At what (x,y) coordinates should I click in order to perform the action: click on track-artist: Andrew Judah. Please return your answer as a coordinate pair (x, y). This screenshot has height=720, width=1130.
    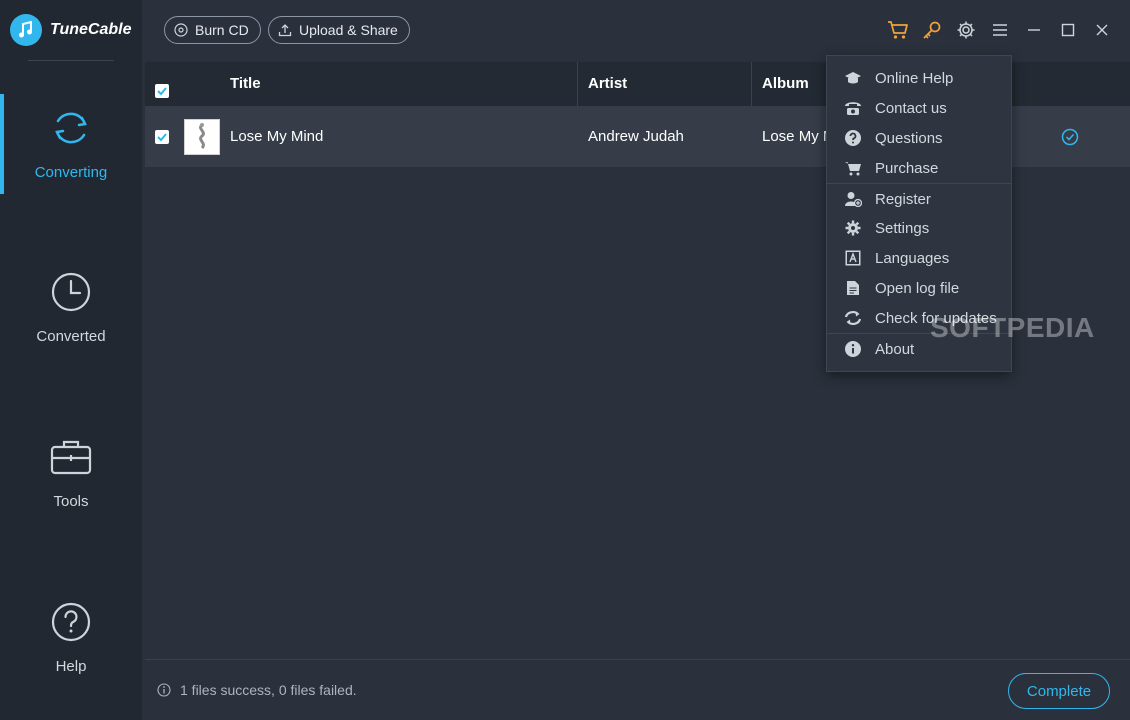
    Looking at the image, I should click on (636, 136).